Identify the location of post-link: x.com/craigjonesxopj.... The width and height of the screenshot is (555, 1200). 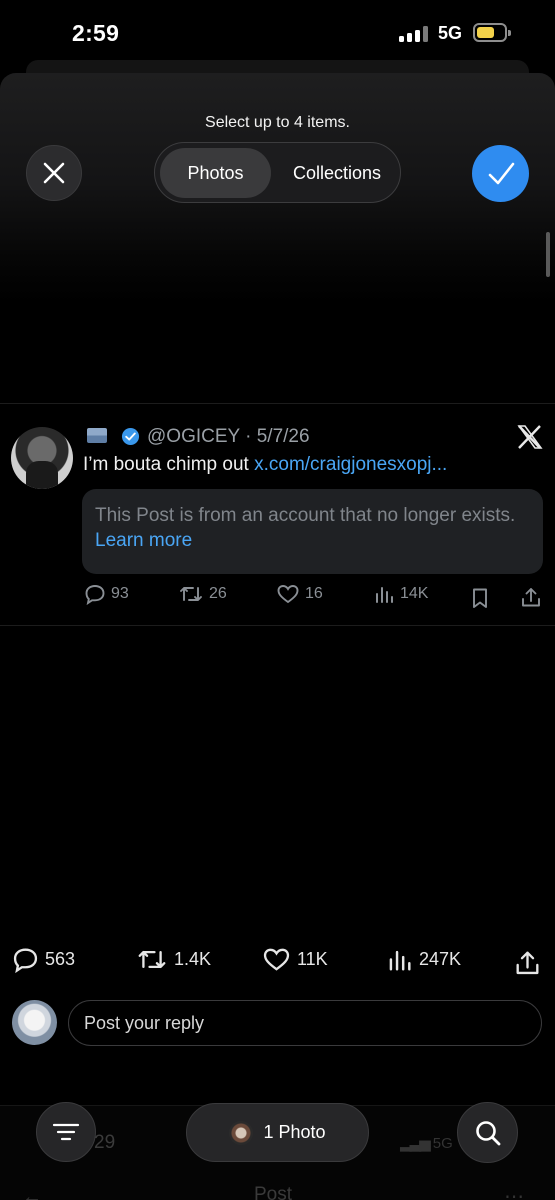
(350, 464).